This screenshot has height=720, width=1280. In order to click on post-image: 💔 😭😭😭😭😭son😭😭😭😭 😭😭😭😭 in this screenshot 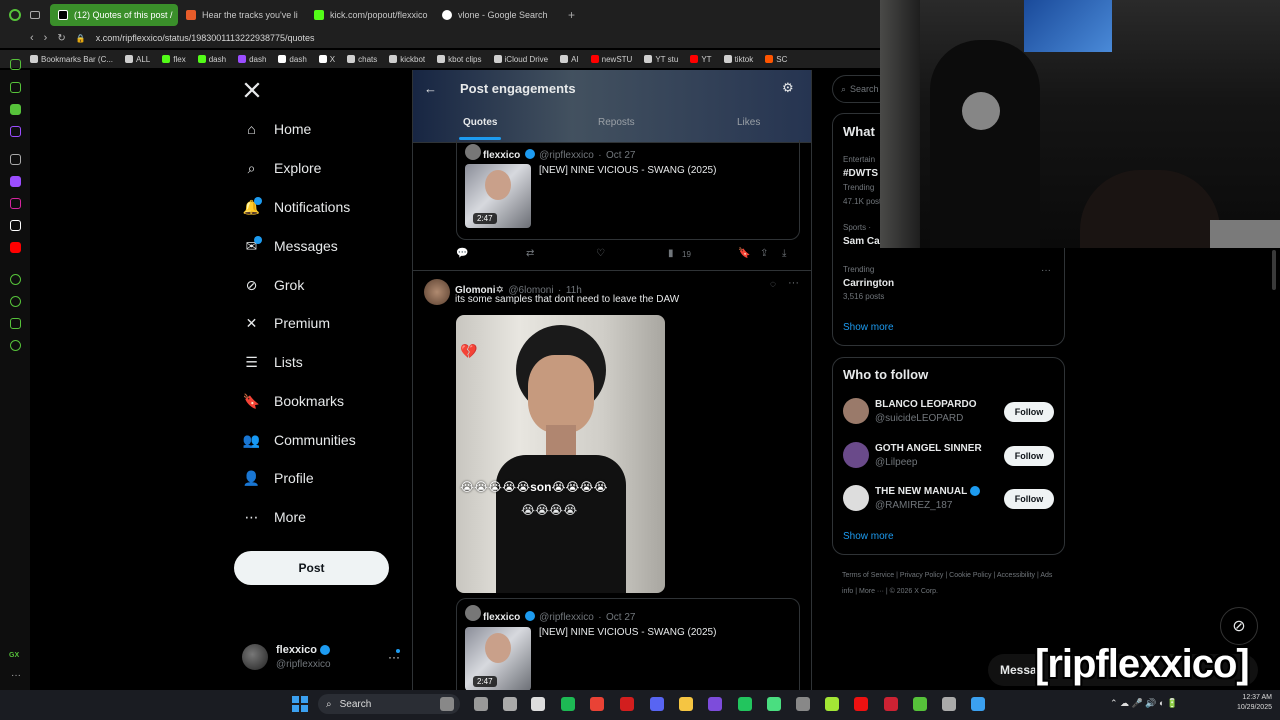, I will do `click(560, 454)`.